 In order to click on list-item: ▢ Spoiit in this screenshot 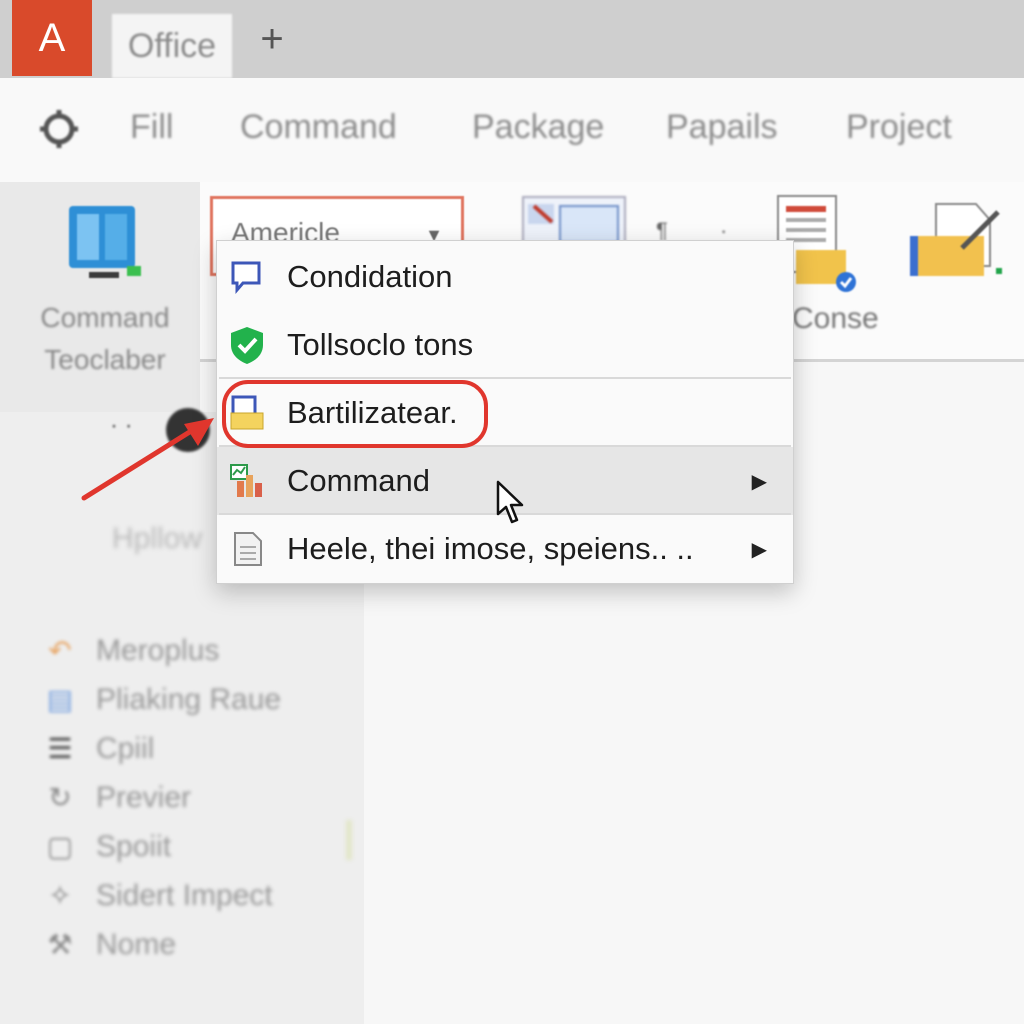, I will do `click(160, 846)`.